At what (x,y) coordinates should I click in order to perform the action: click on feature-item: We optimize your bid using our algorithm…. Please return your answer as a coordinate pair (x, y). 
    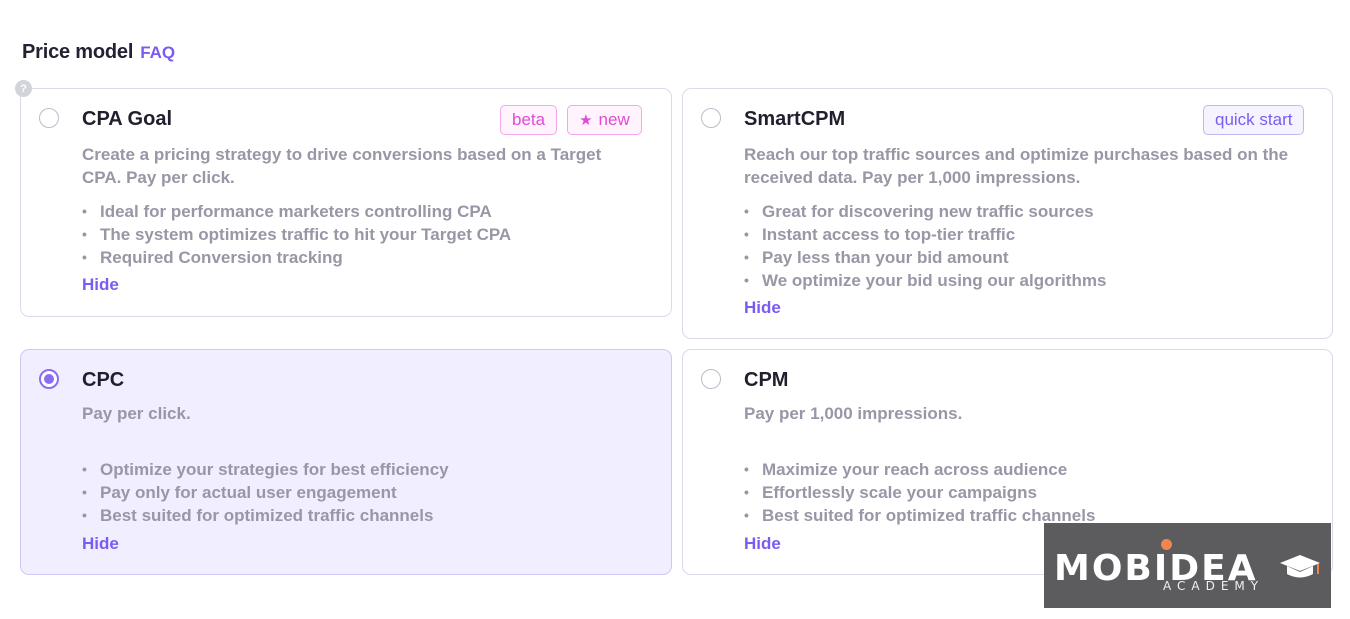
    Looking at the image, I should click on (925, 280).